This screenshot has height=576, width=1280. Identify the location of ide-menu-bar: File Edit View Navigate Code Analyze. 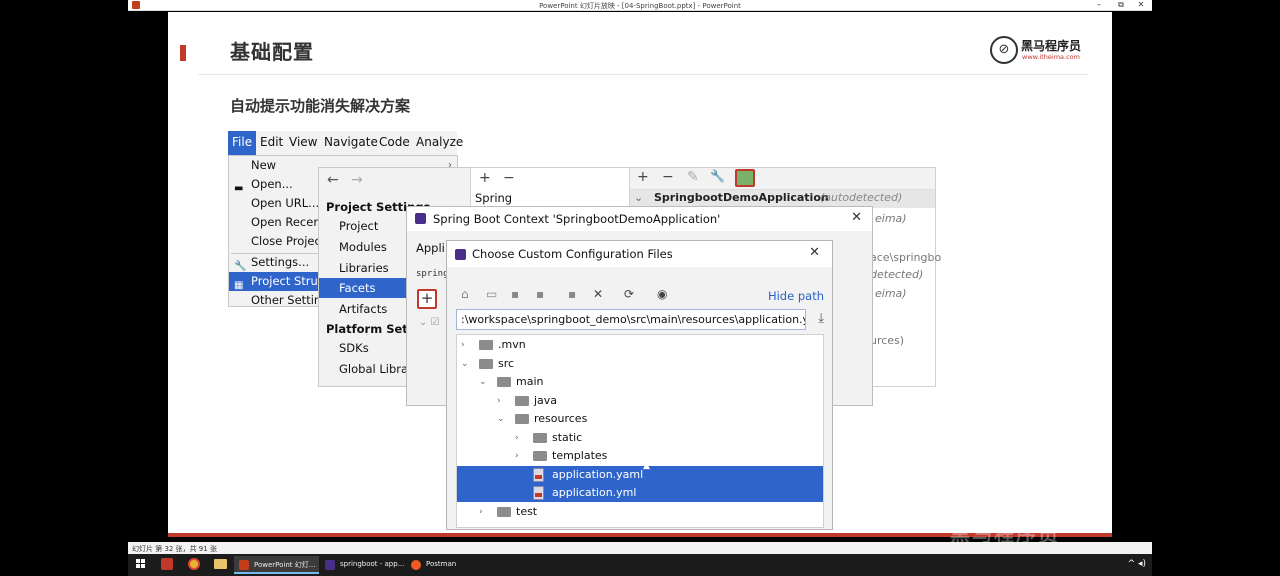
(345, 143).